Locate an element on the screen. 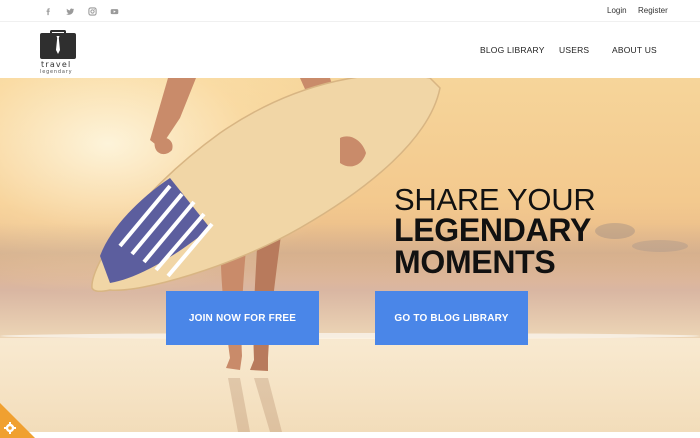 The height and width of the screenshot is (438, 700). facebook-icon is located at coordinates (48, 11).